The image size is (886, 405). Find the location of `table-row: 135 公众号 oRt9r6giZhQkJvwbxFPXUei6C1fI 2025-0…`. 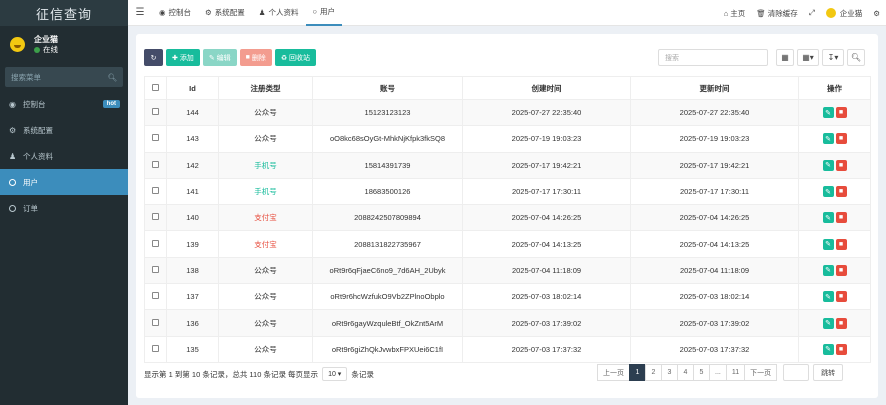

table-row: 135 公众号 oRt9r6giZhQkJvwbxFPXUei6C1fI 2025-0… is located at coordinates (507, 349).